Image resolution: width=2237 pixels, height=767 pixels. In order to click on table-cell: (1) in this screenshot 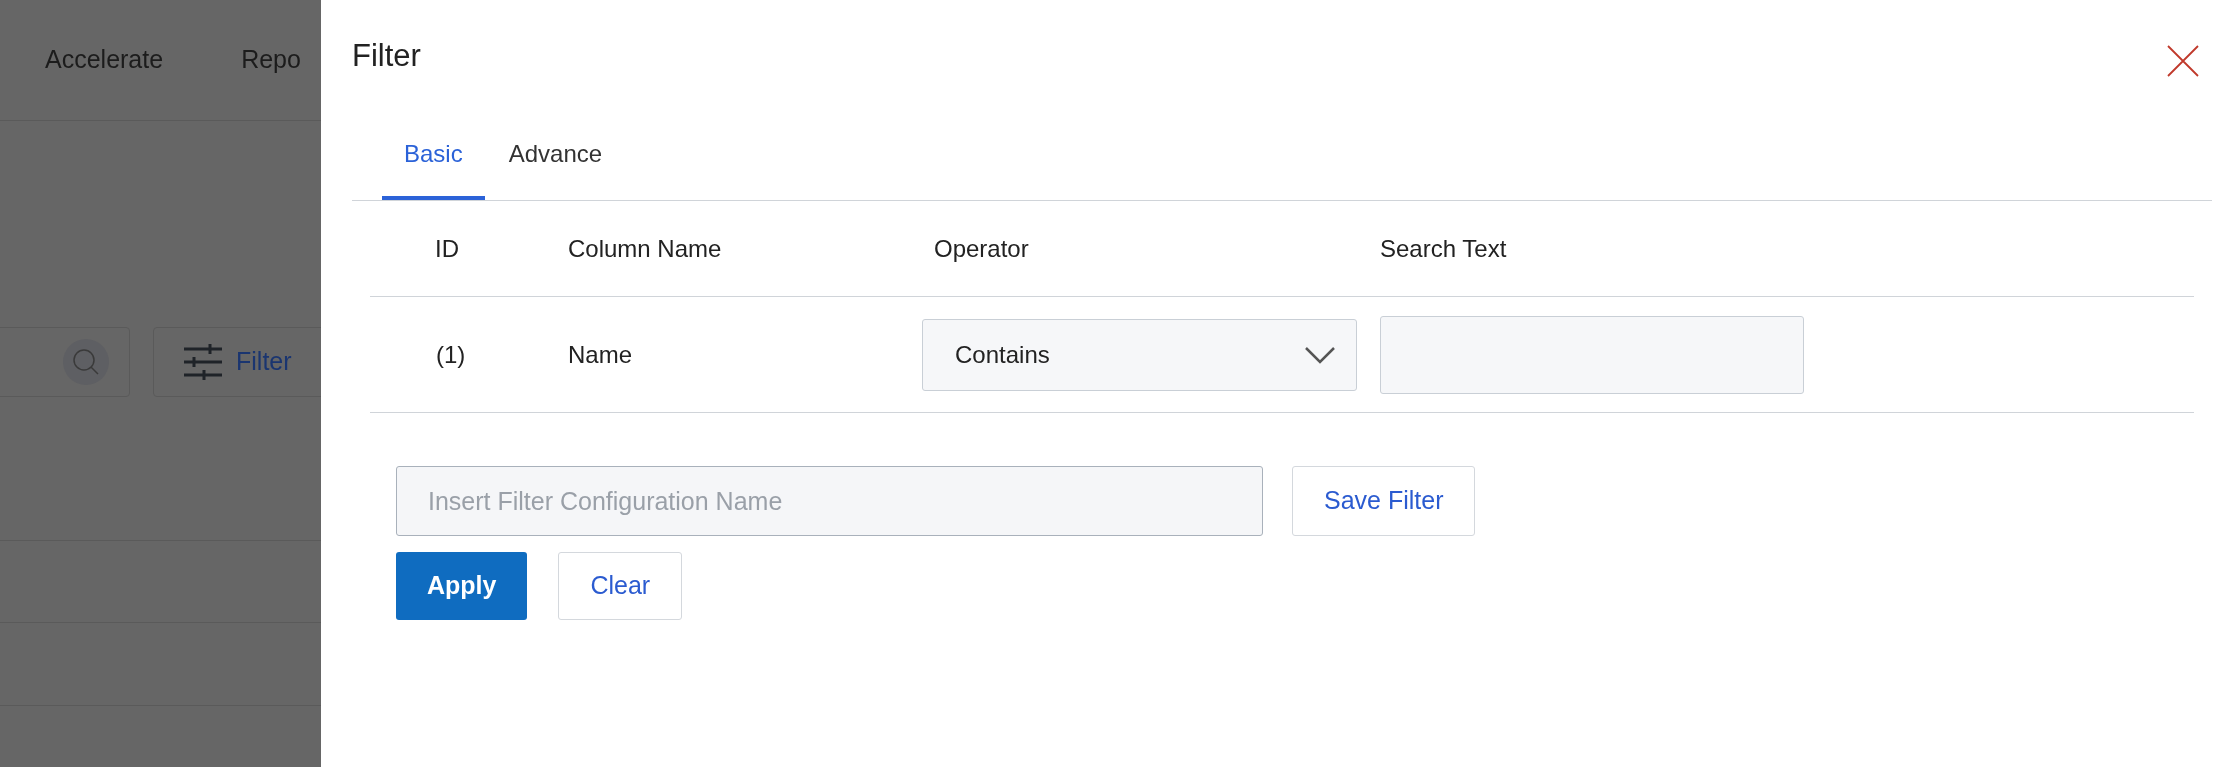, I will do `click(451, 354)`.